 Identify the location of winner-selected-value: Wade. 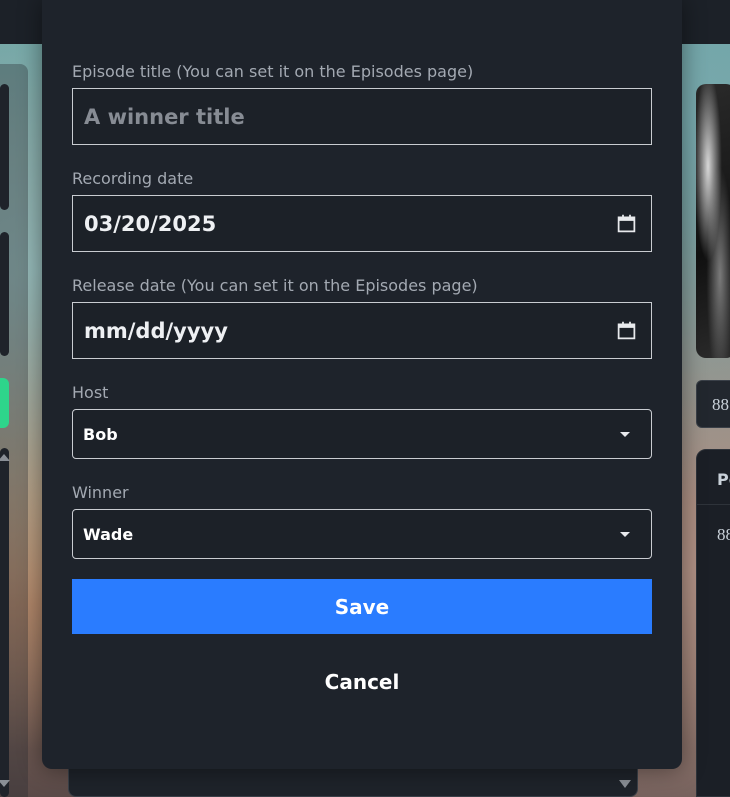
(108, 534).